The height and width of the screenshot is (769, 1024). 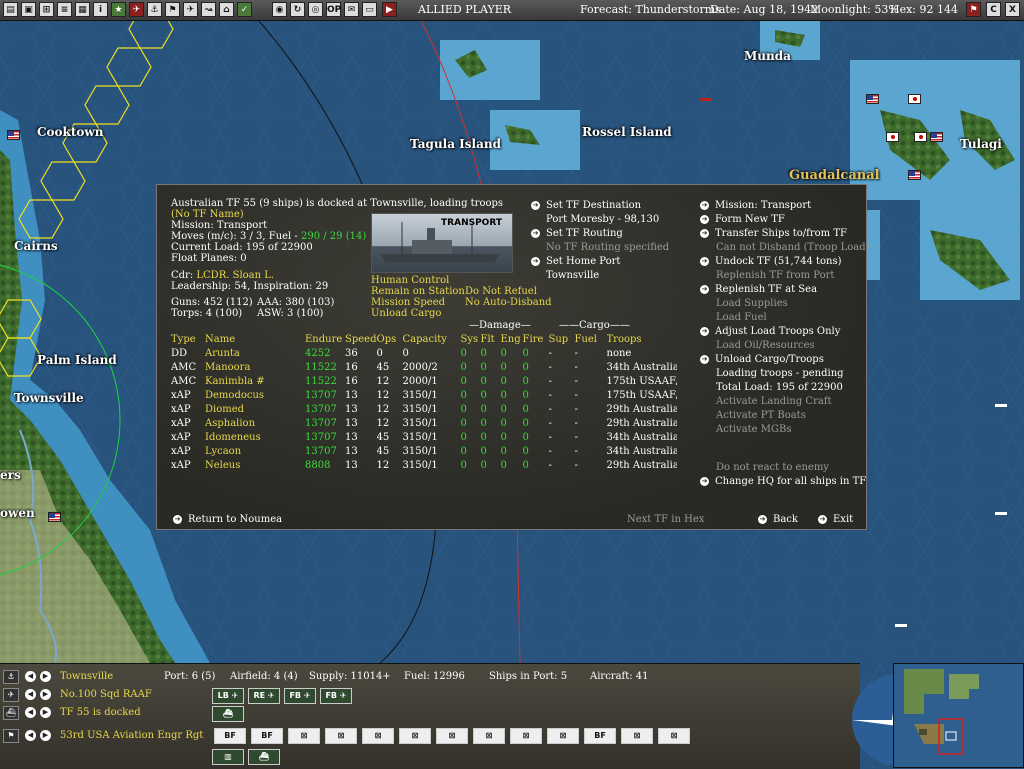 What do you see at coordinates (958, 715) in the screenshot?
I see `world-minimap` at bounding box center [958, 715].